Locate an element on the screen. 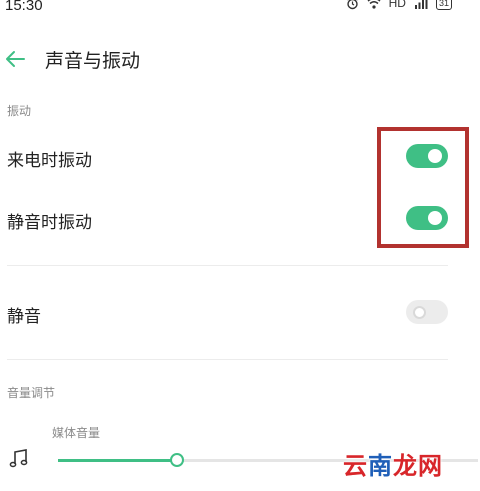  signal-icon is located at coordinates (421, 4).